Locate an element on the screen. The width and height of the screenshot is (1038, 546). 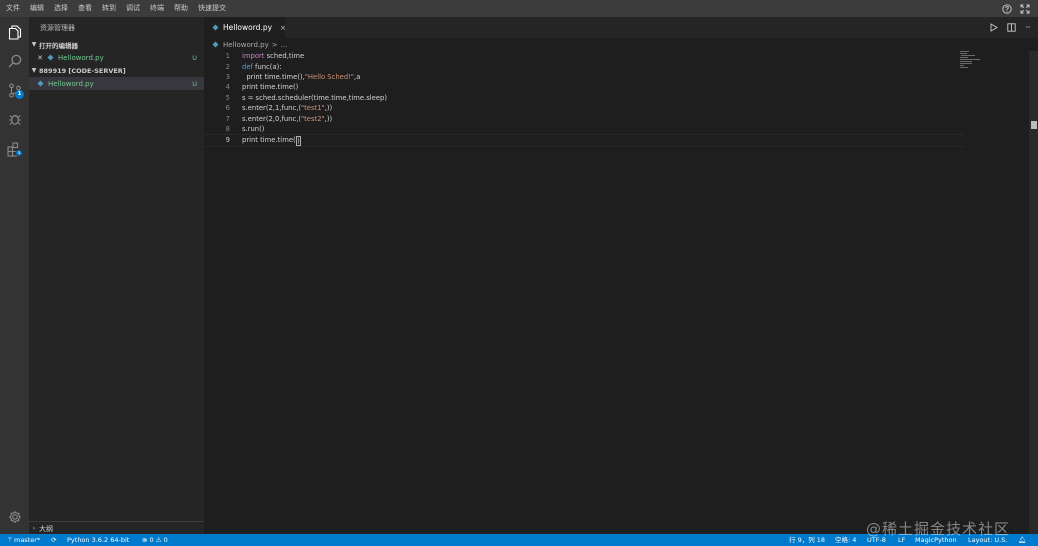
cursor-position: 行 9，列 18 is located at coordinates (807, 540).